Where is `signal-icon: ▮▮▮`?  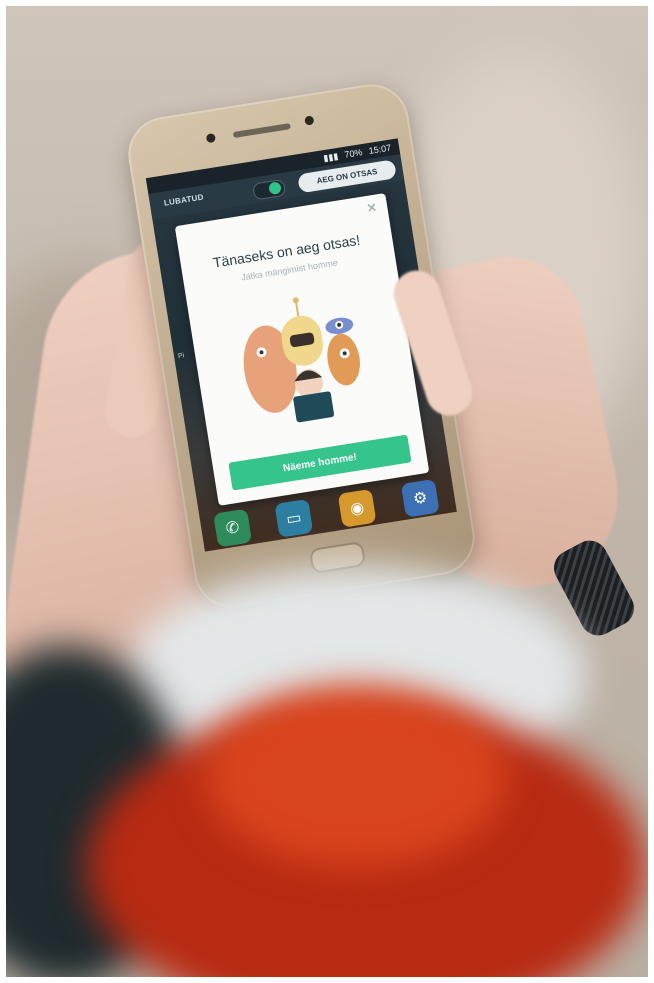 signal-icon: ▮▮▮ is located at coordinates (330, 157).